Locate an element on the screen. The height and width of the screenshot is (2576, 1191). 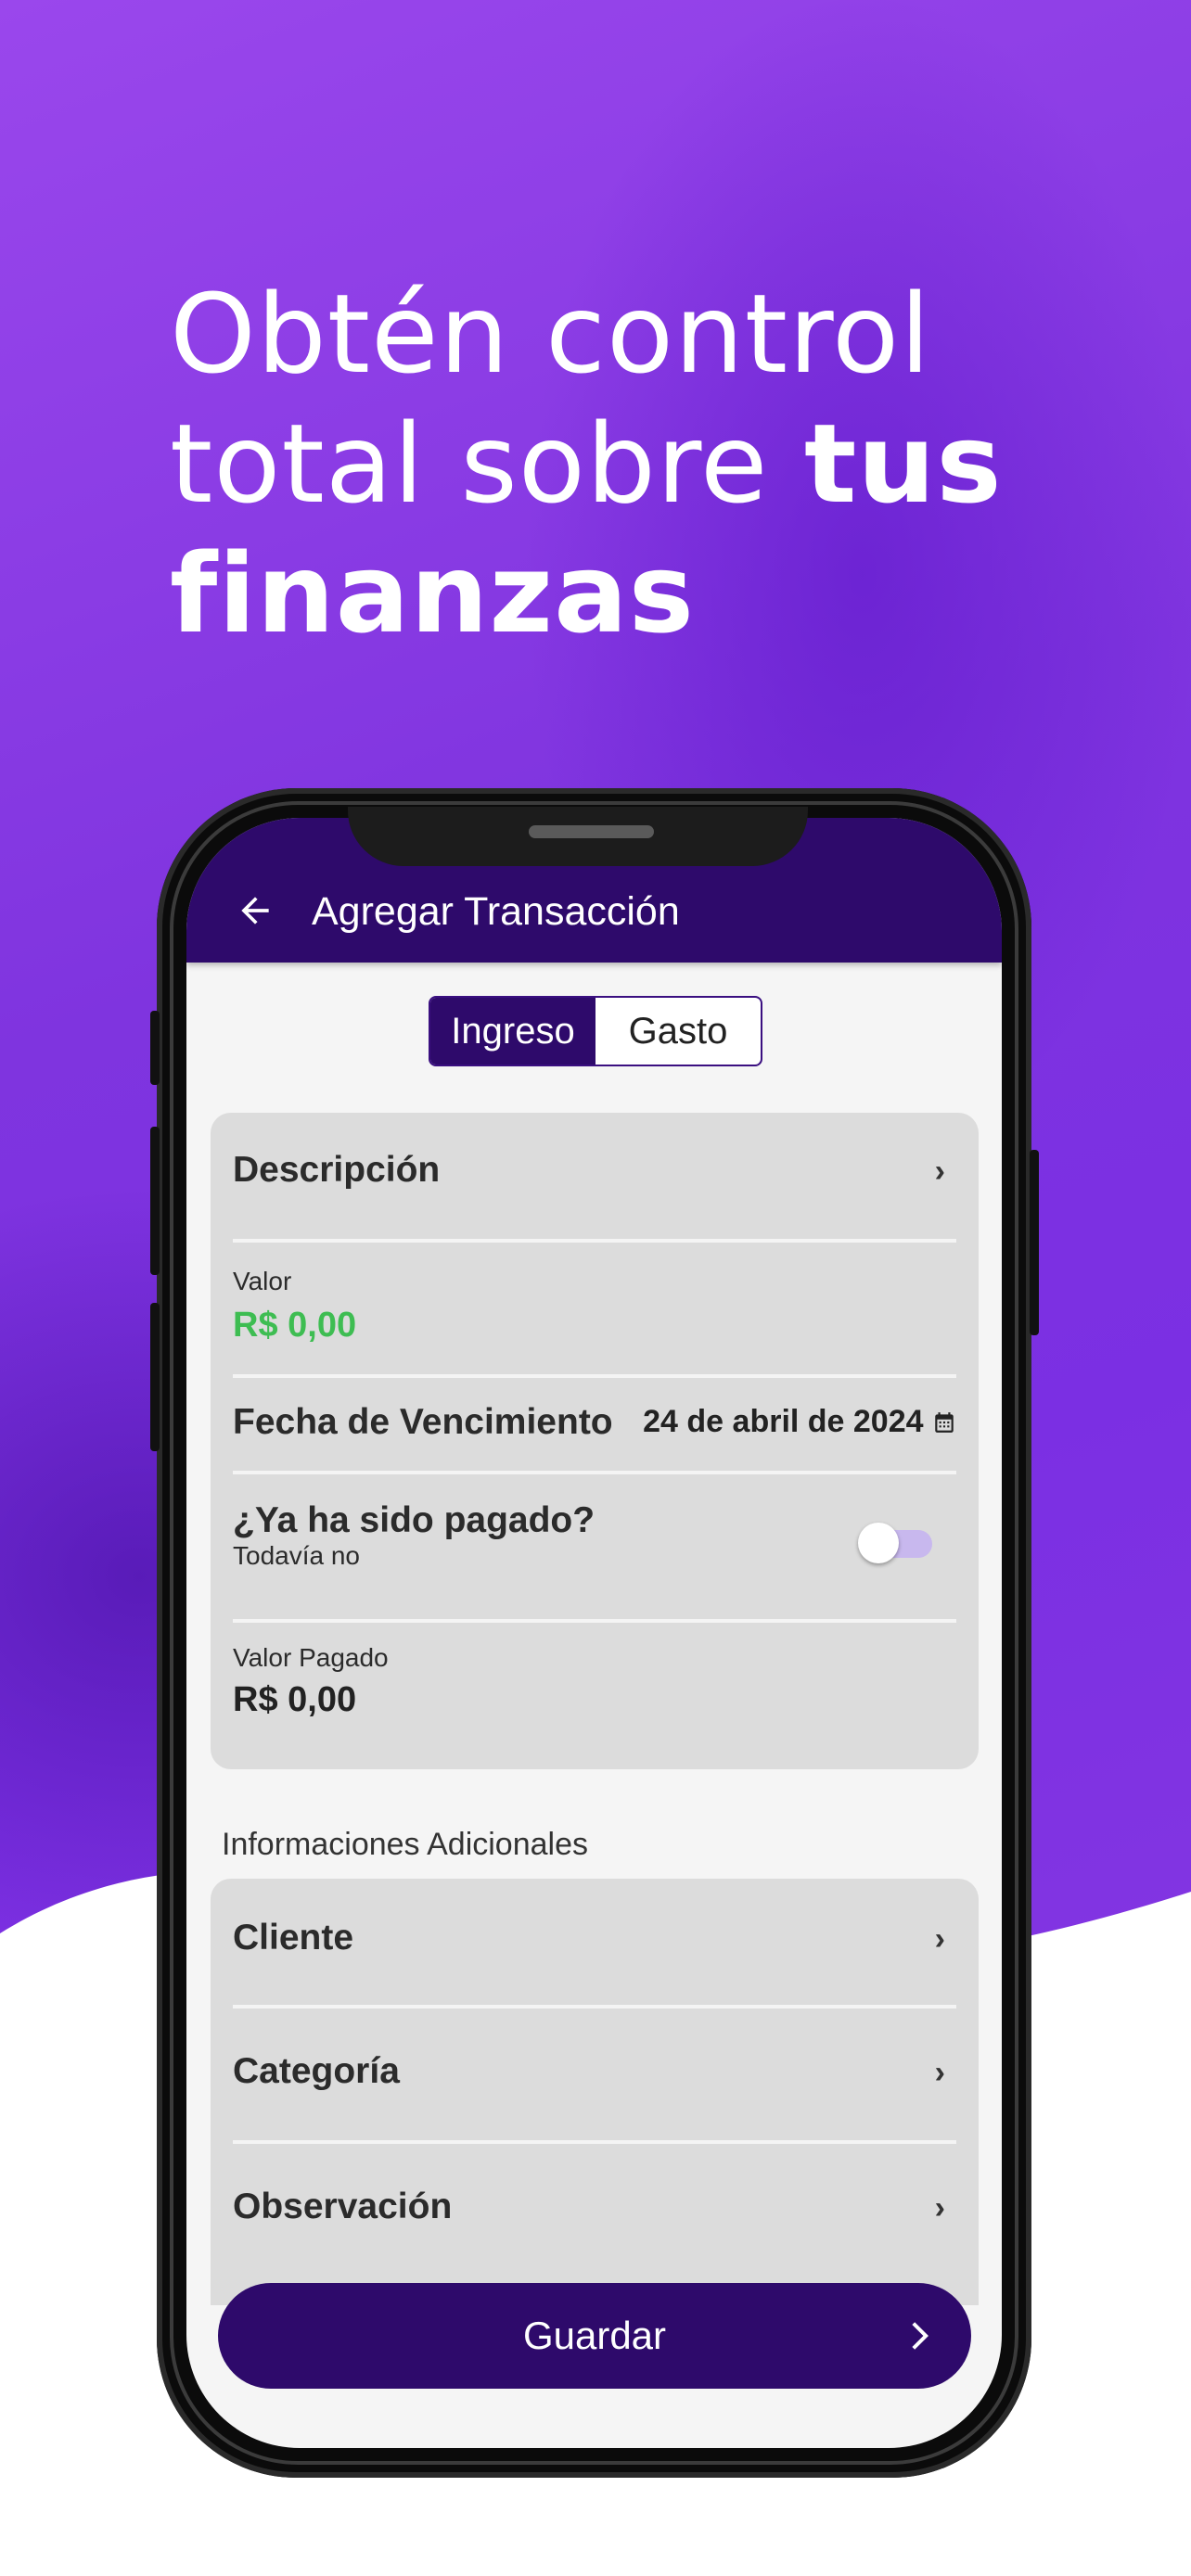
headline-line-2: total sobre tus is located at coordinates (586, 464).